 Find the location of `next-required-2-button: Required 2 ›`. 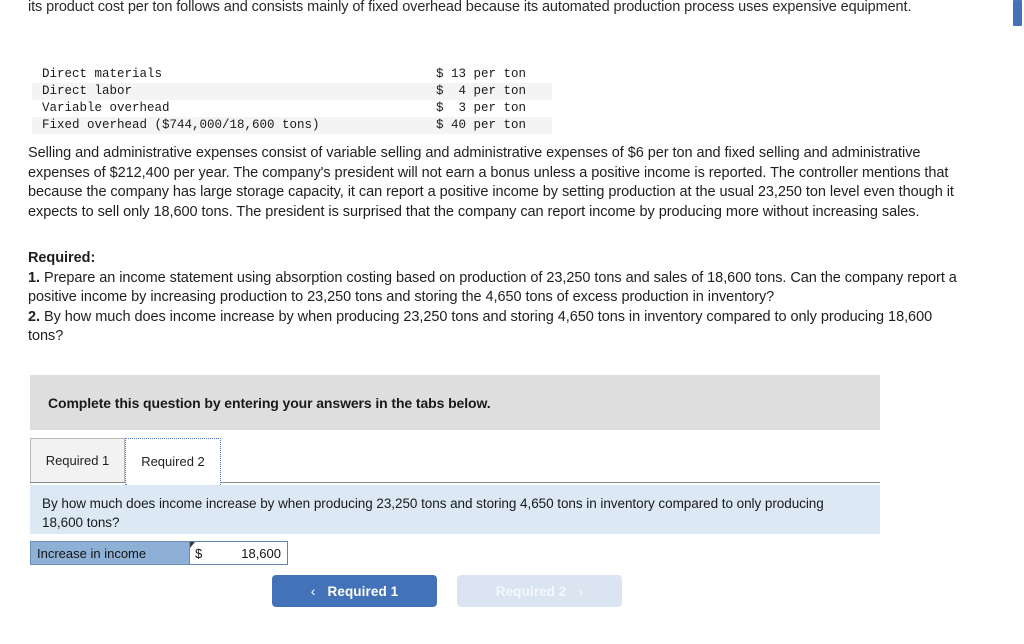

next-required-2-button: Required 2 › is located at coordinates (539, 591).